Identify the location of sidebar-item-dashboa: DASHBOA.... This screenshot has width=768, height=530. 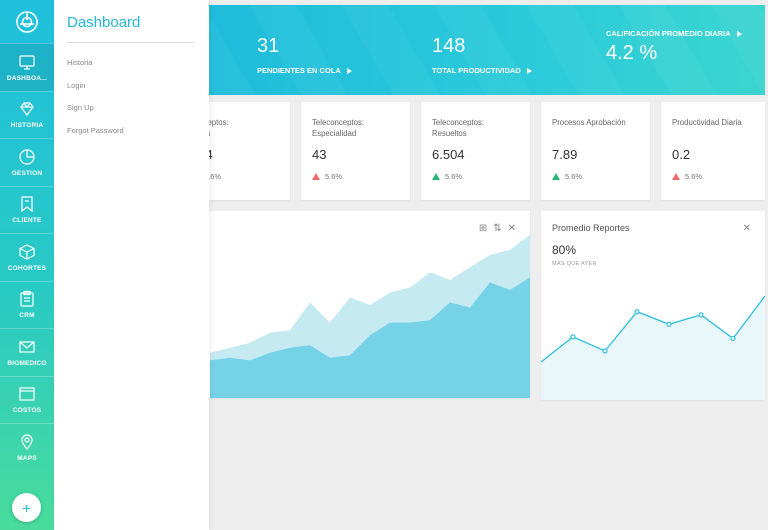
(27, 67).